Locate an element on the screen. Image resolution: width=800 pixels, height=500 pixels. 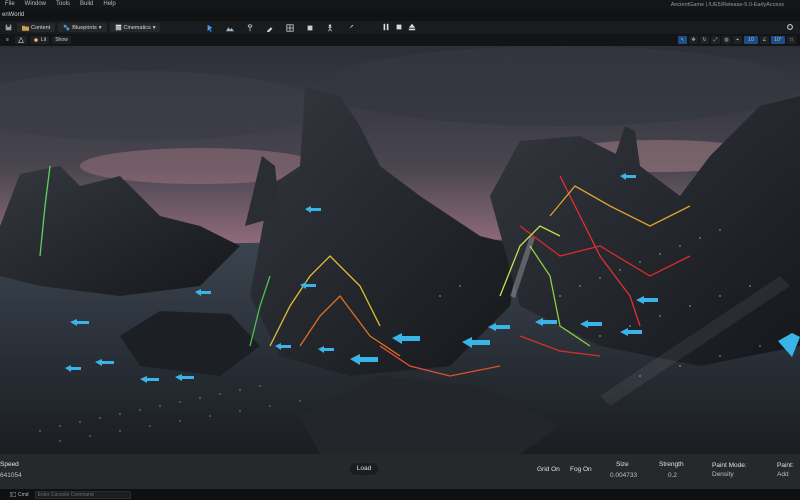
main-toolbar: Content Blueprints ▾ Cinematics ▾ is located at coordinates (400, 27).